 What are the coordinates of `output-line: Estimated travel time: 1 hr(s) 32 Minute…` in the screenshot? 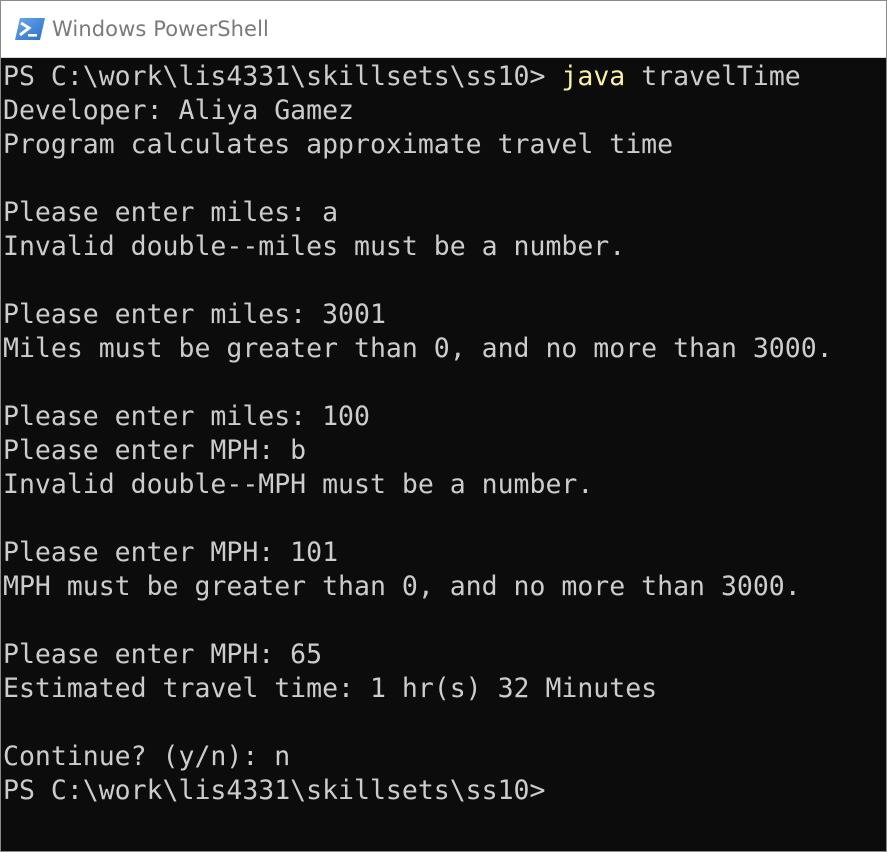 It's located at (330, 688).